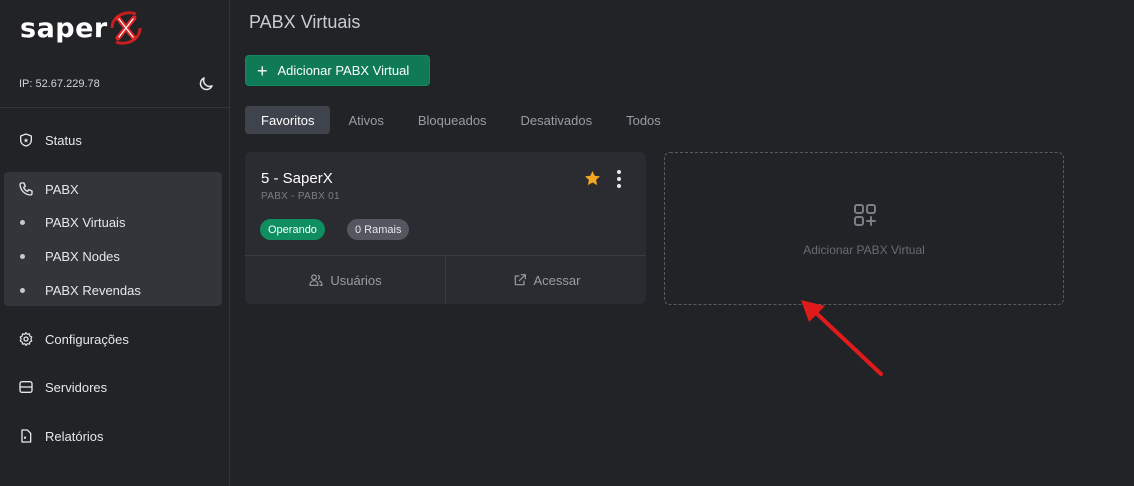 This screenshot has width=1134, height=486. I want to click on access-button: Acessar, so click(546, 280).